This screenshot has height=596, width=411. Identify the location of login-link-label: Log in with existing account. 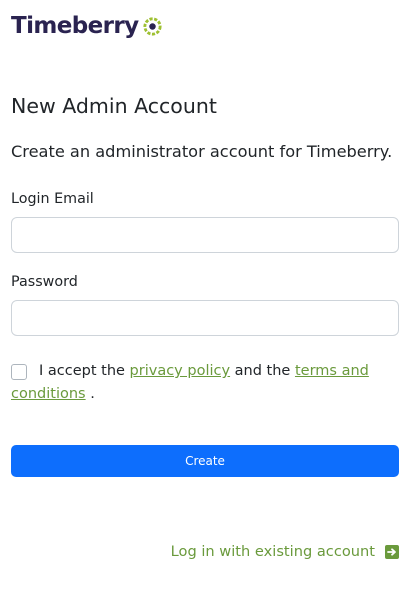
(272, 551).